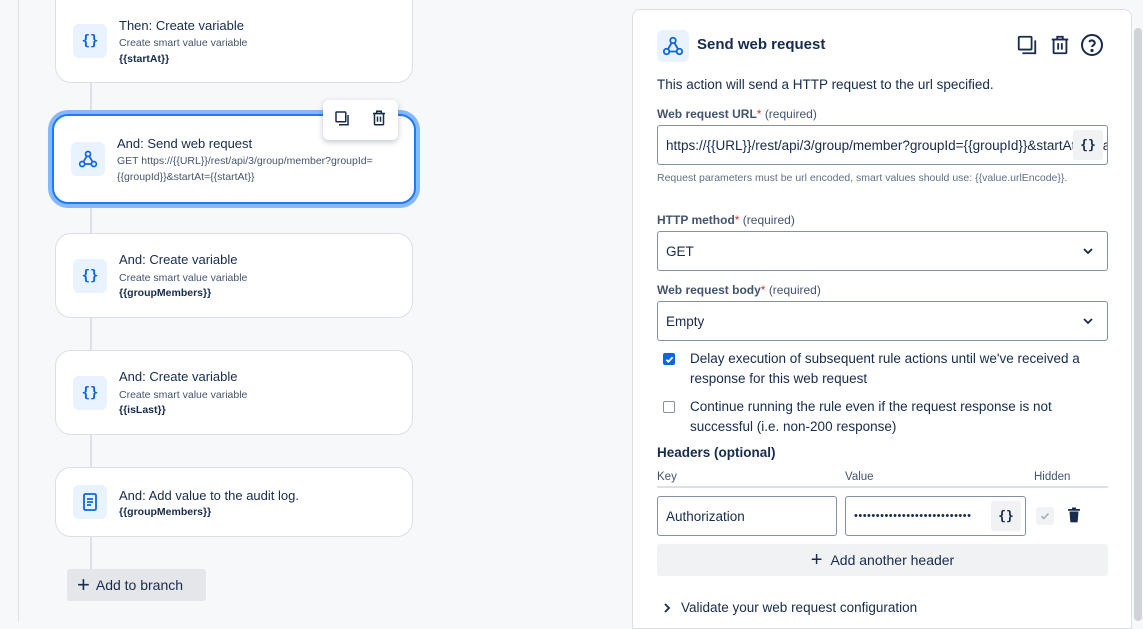 Image resolution: width=1143 pixels, height=629 pixels. What do you see at coordinates (18, 310) in the screenshot?
I see `canvas-left-rail` at bounding box center [18, 310].